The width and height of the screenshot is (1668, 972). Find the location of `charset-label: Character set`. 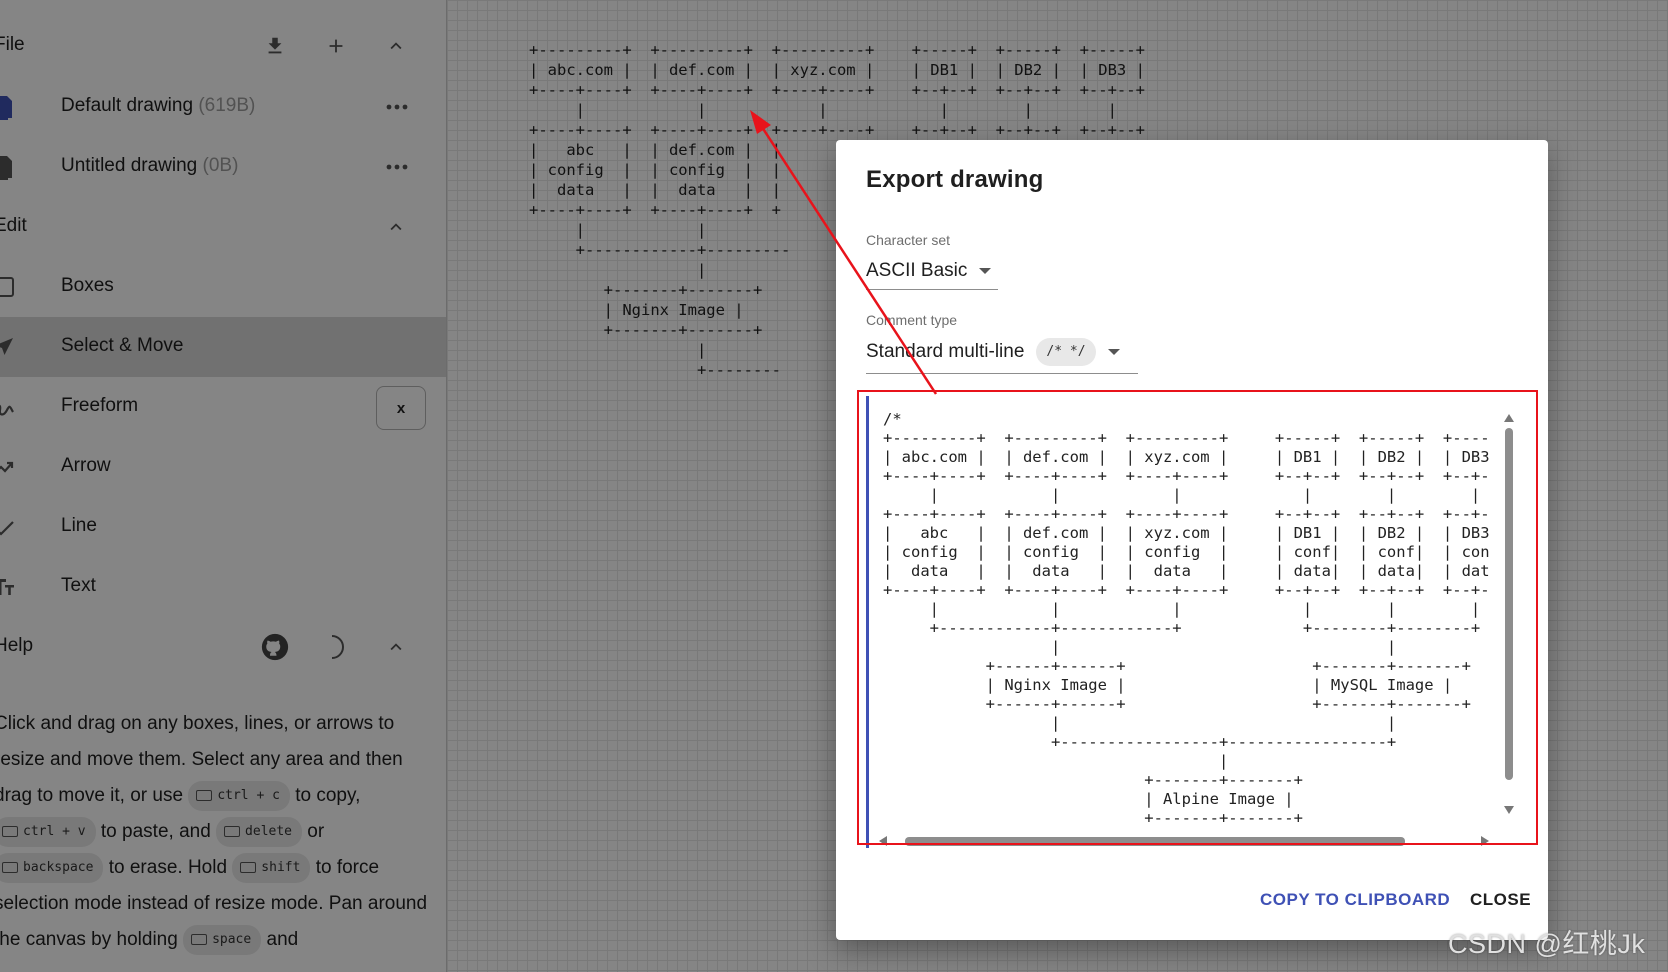

charset-label: Character set is located at coordinates (908, 240).